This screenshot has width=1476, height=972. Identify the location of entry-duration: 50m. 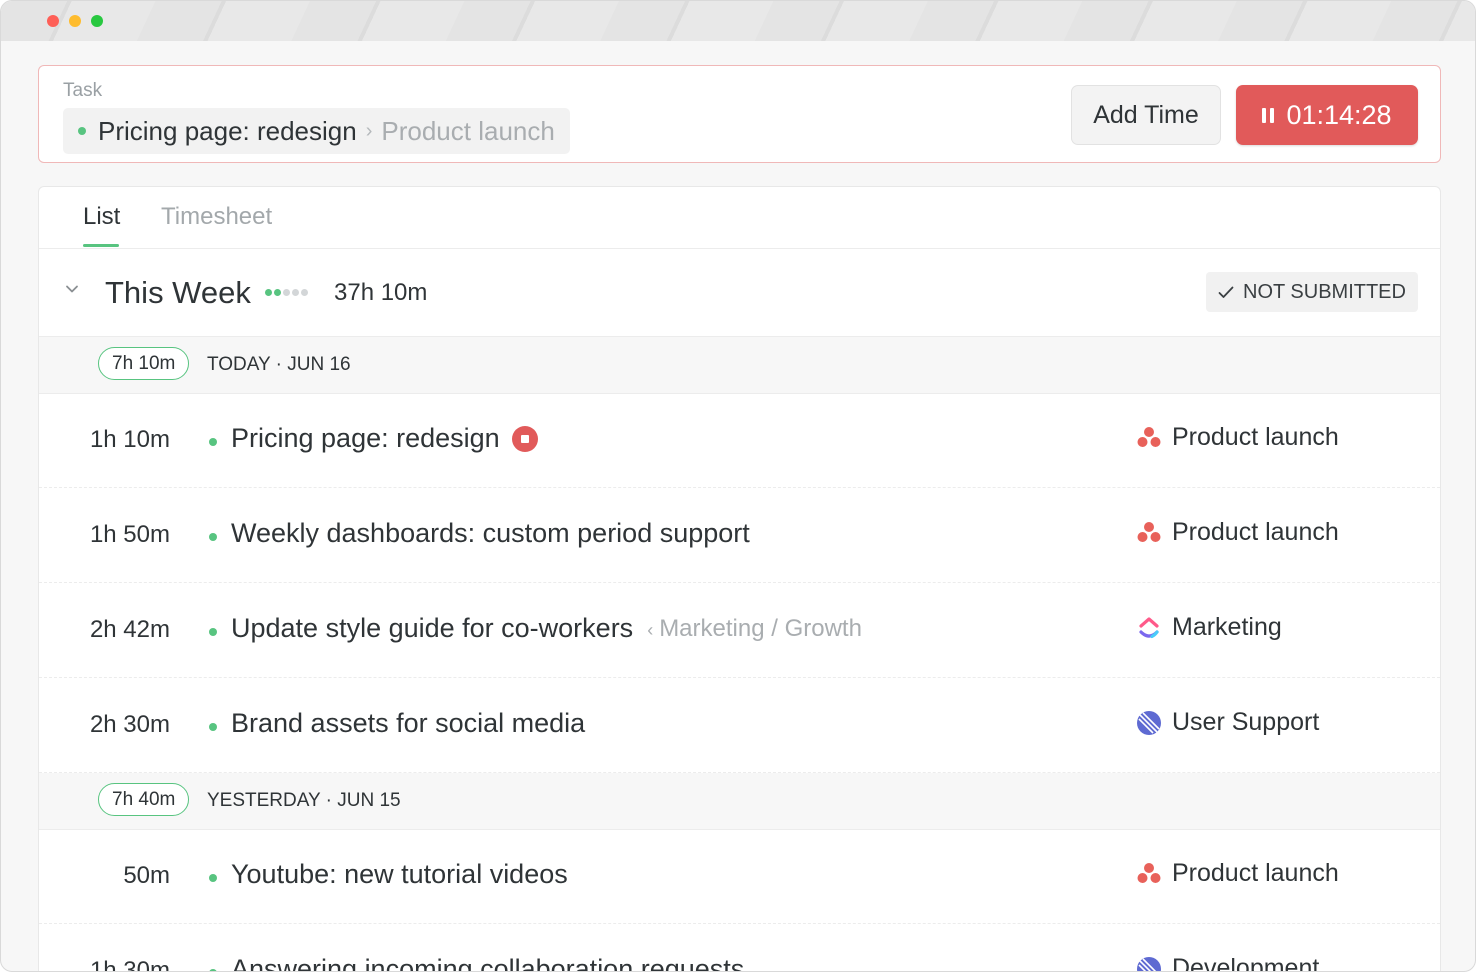
(146, 875).